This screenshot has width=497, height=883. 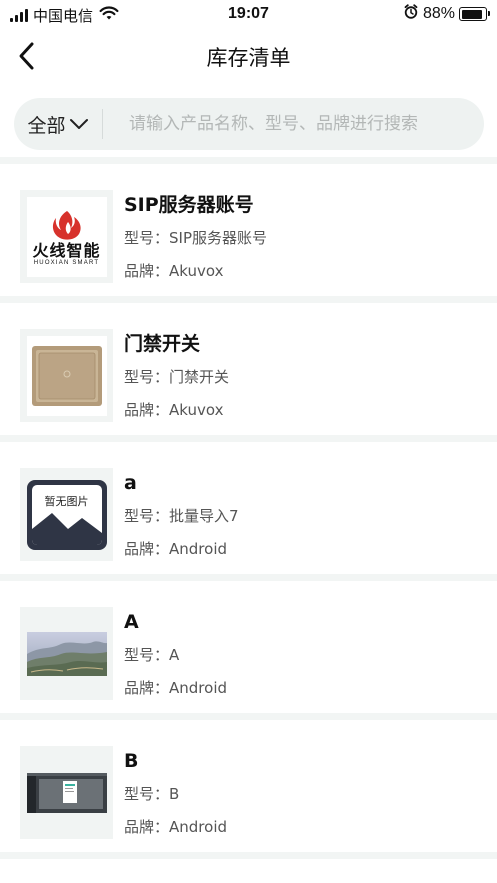 I want to click on product-thumbnail: 暂无图片, so click(x=66, y=514).